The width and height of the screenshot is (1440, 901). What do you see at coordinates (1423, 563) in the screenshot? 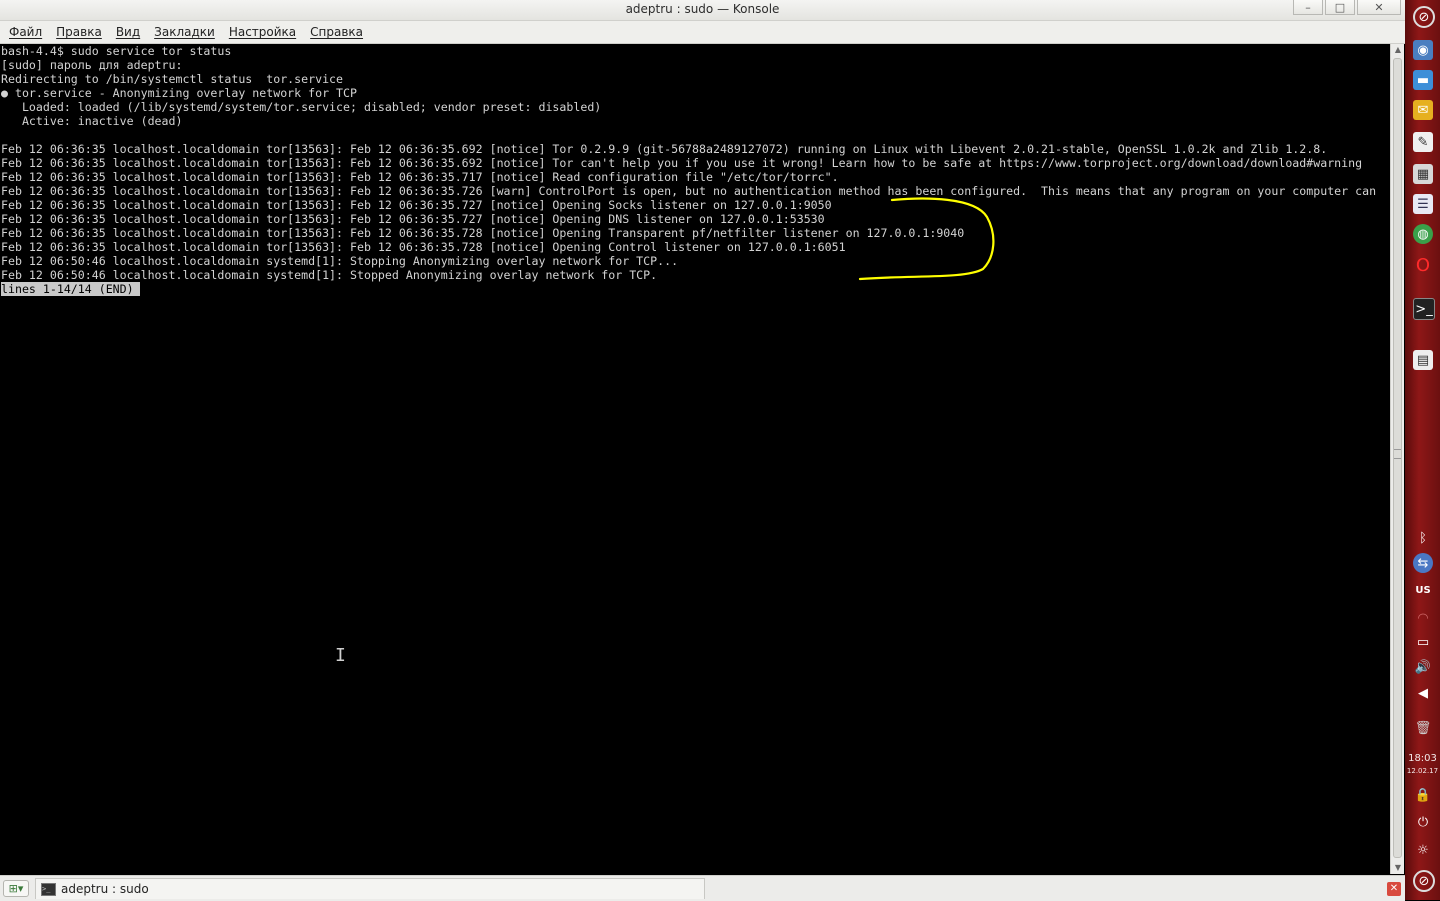
I see `network-manager-icon: ⇆` at bounding box center [1423, 563].